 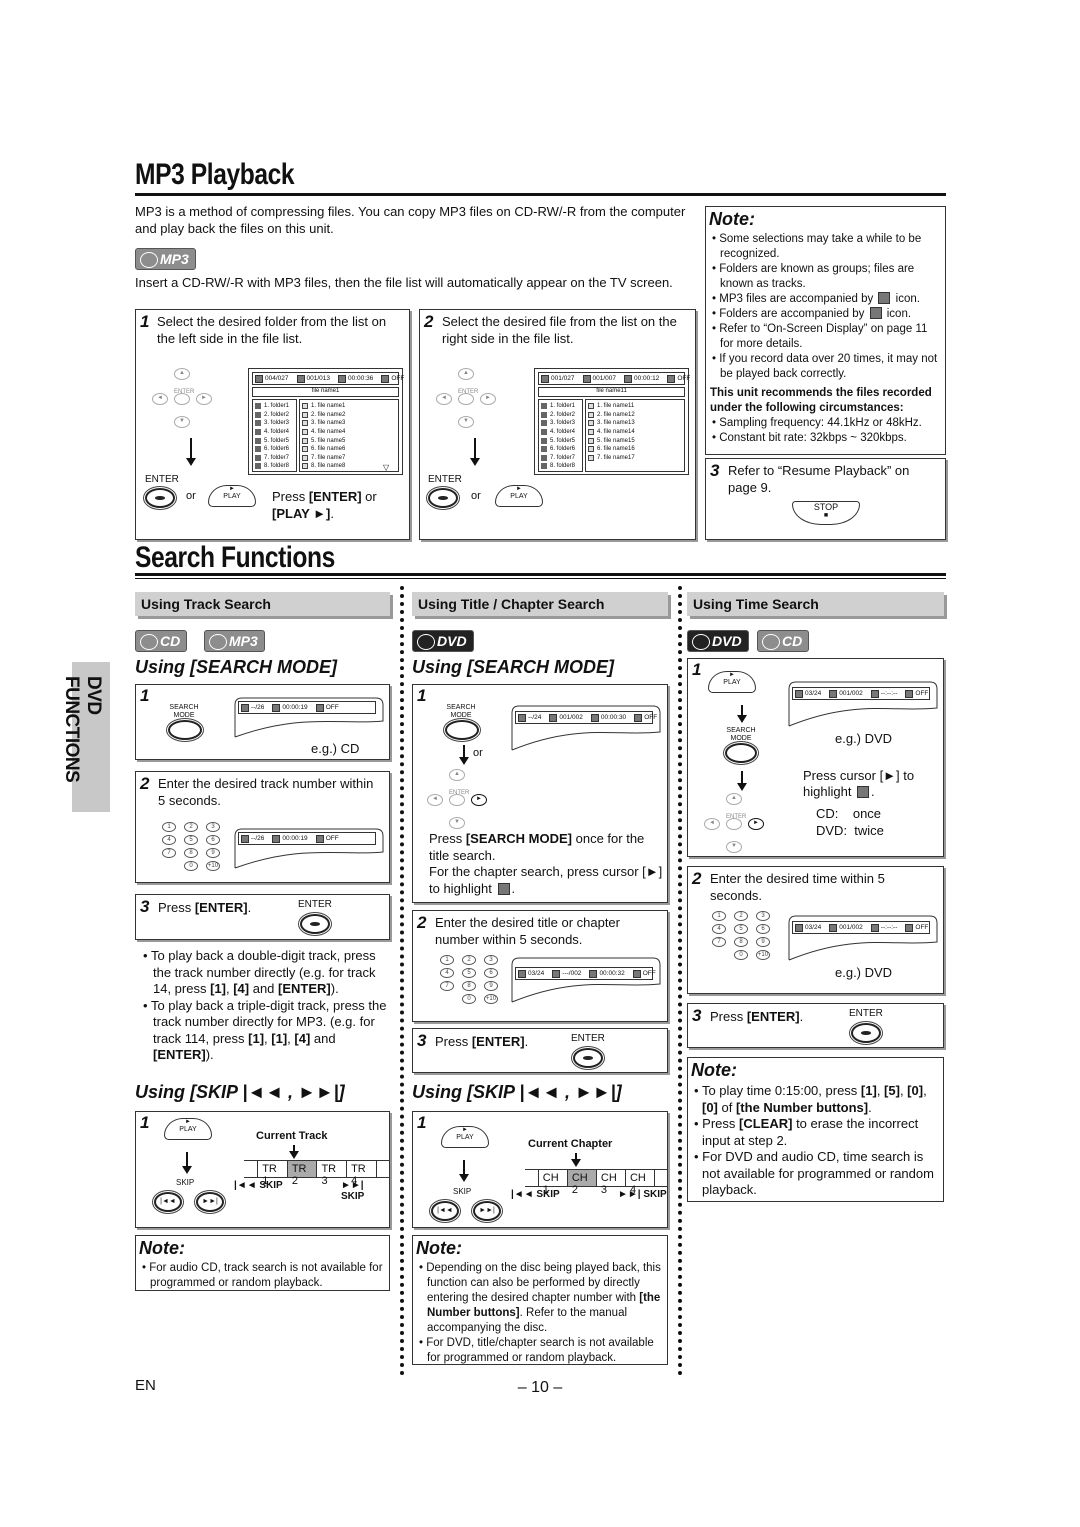 What do you see at coordinates (635, 432) in the screenshot?
I see `file-item: 4. file name14` at bounding box center [635, 432].